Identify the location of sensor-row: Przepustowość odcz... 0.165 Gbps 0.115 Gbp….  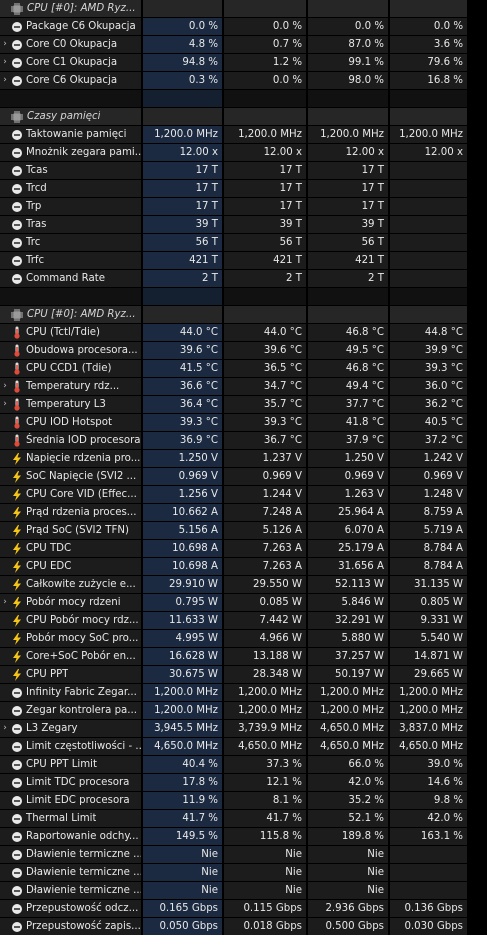
(243, 908).